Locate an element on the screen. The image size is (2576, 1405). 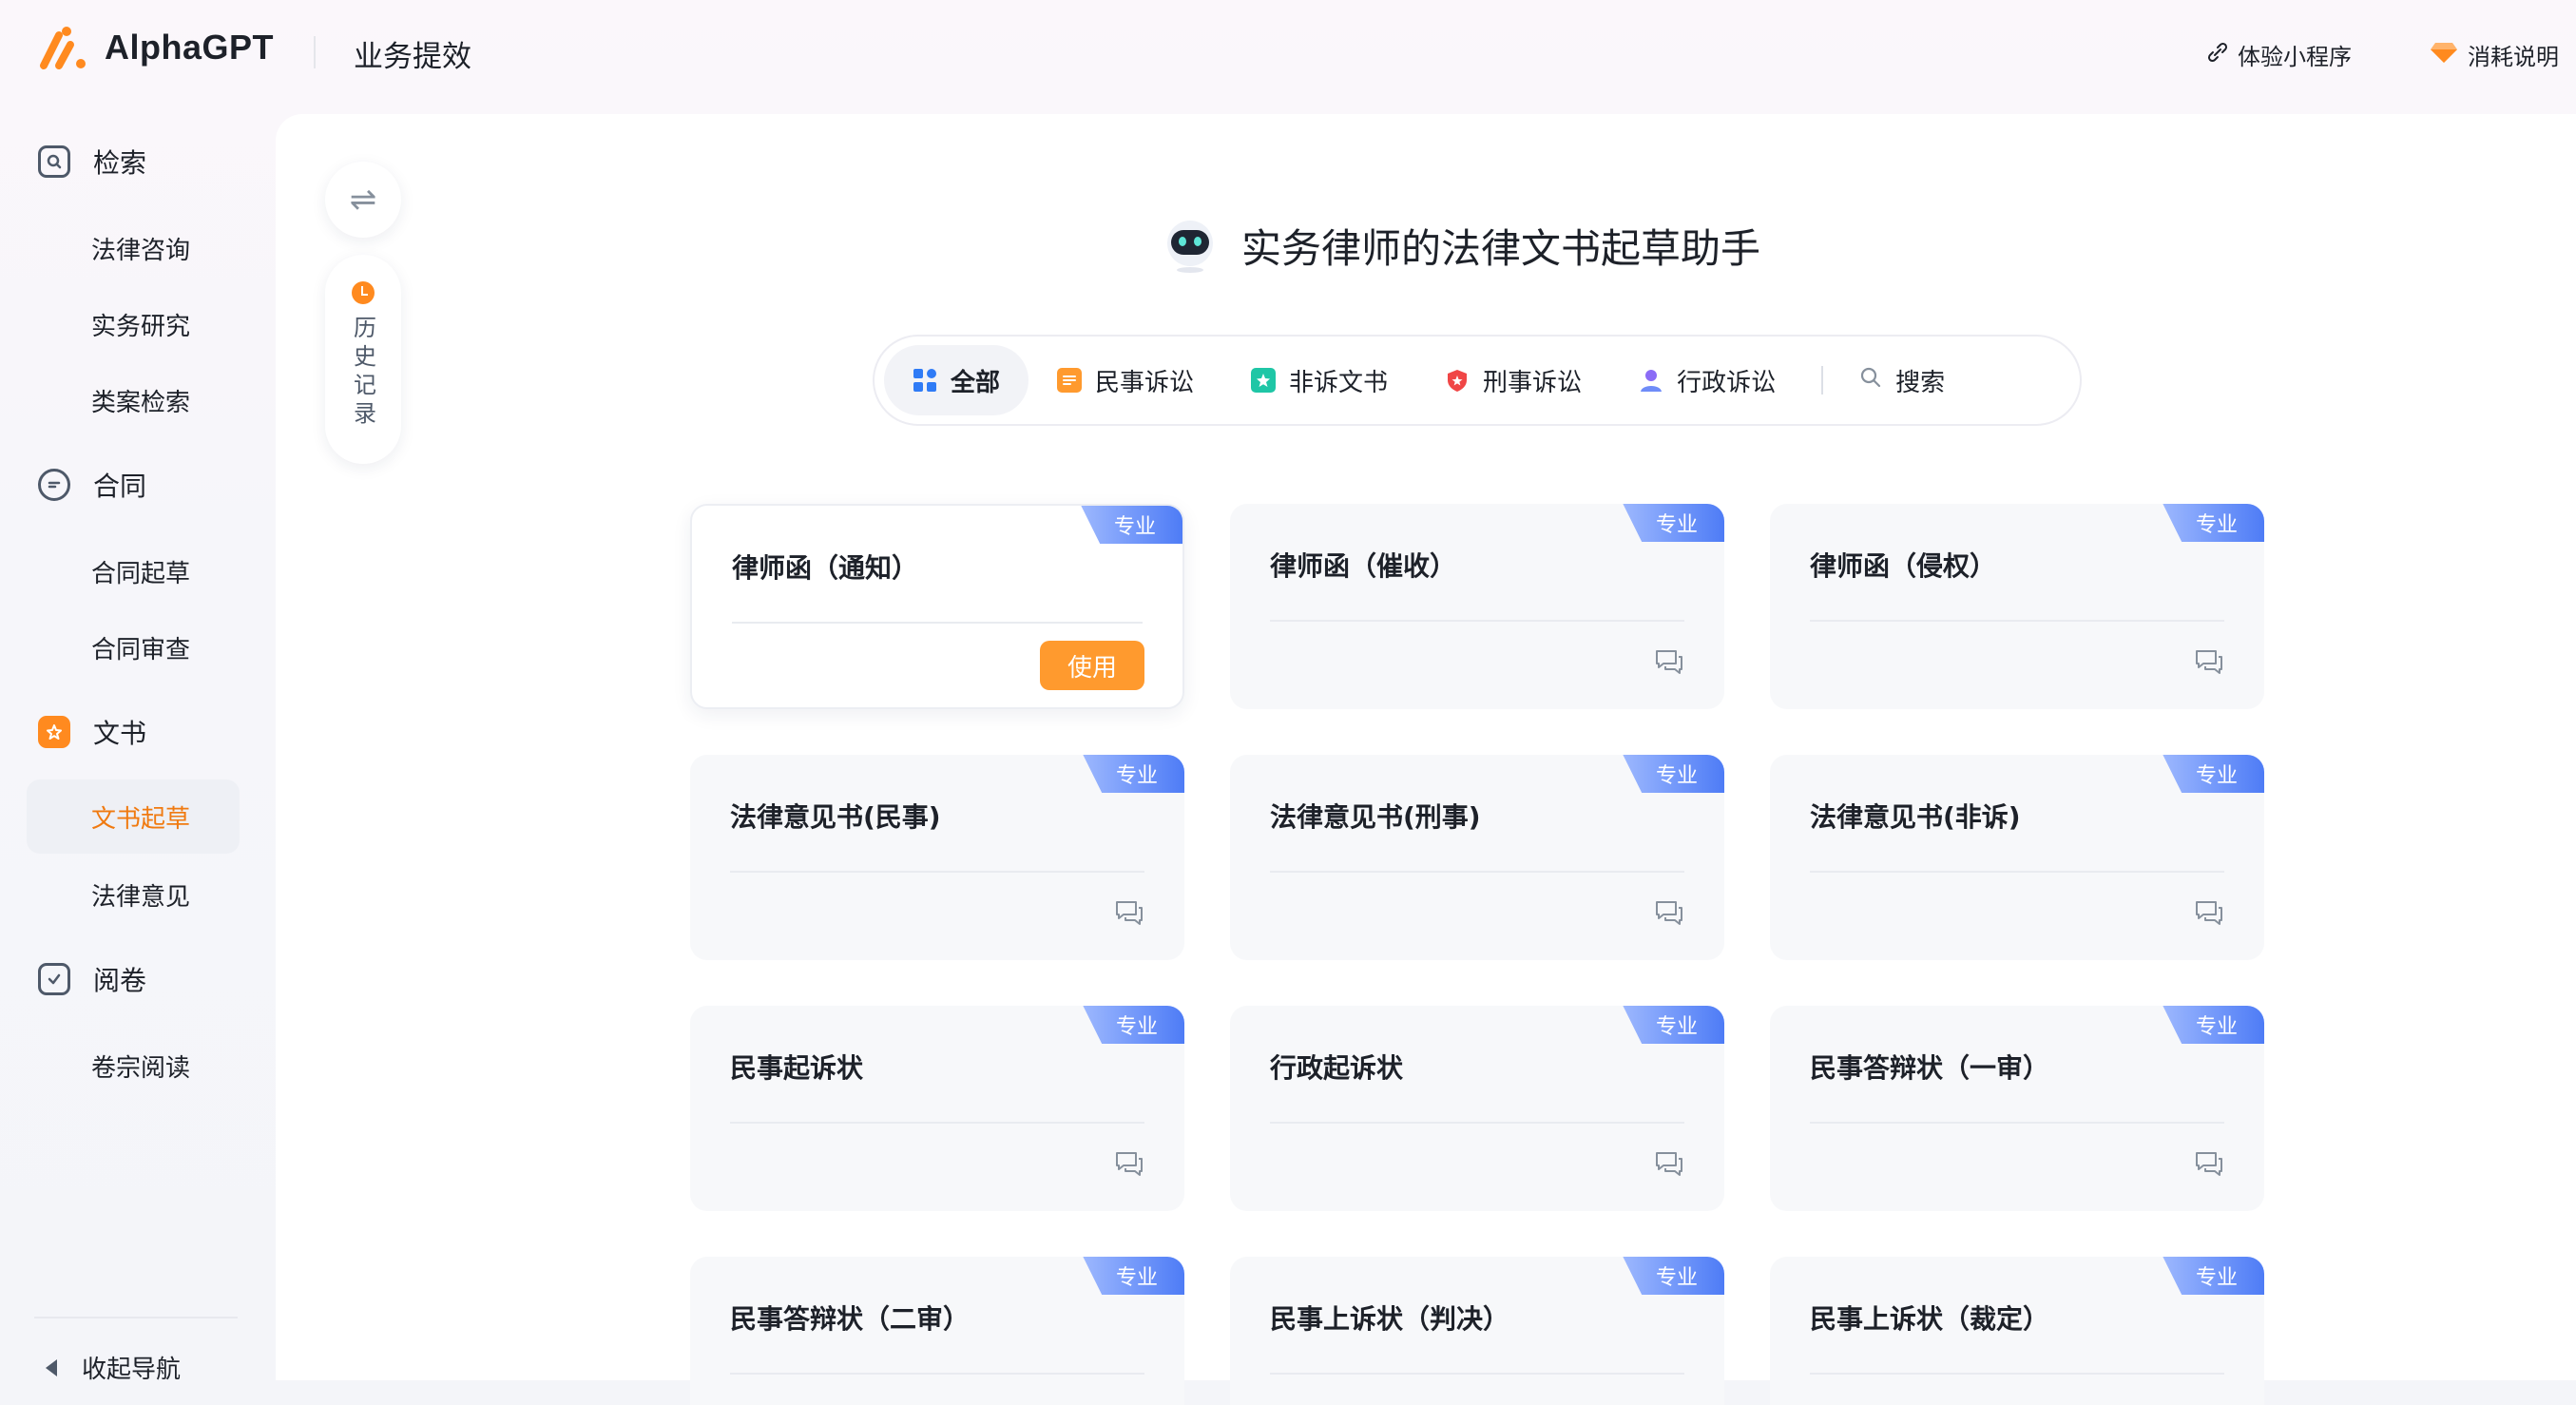
collapse-arrow-icon is located at coordinates (51, 1367).